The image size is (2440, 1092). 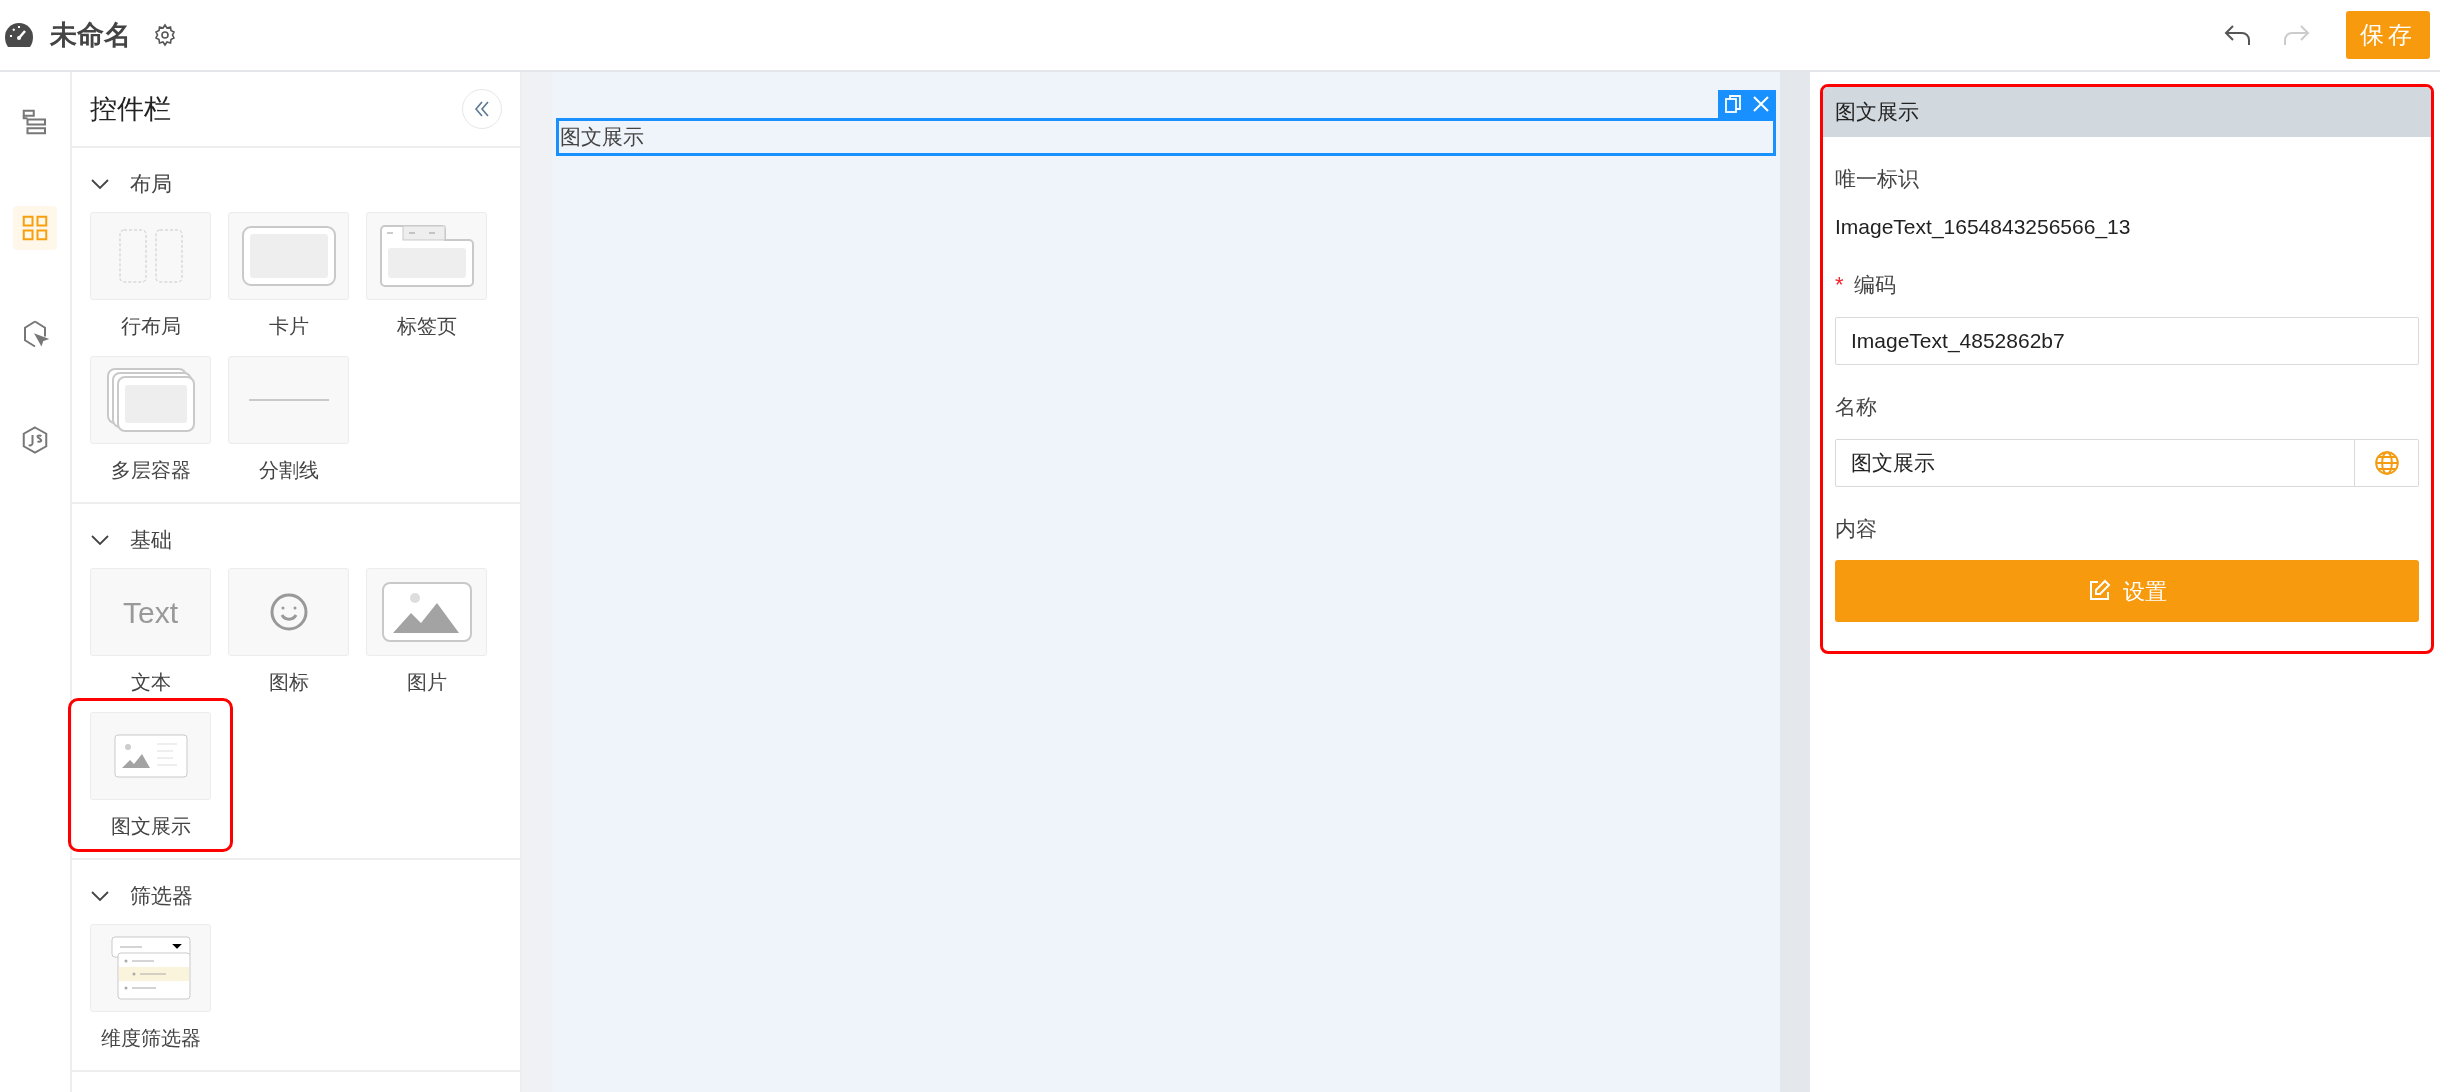 What do you see at coordinates (165, 35) in the screenshot?
I see `settings-icon` at bounding box center [165, 35].